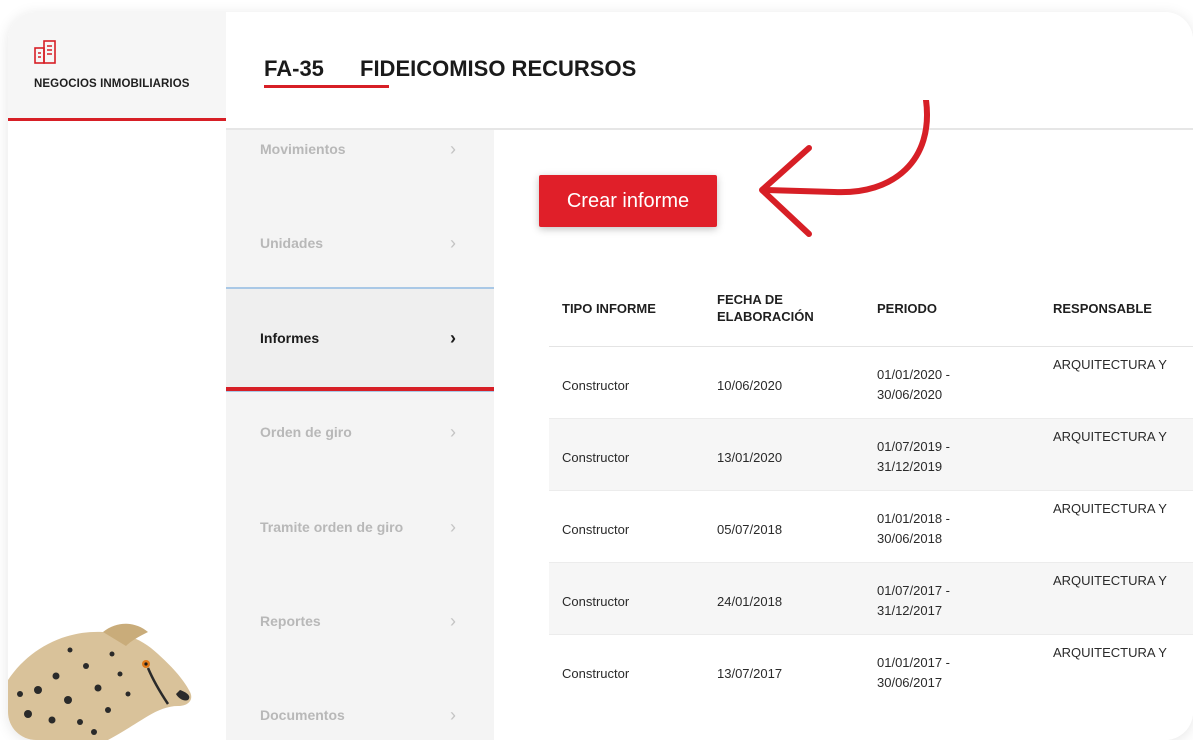  Describe the element at coordinates (326, 86) in the screenshot. I see `title-underline` at that location.